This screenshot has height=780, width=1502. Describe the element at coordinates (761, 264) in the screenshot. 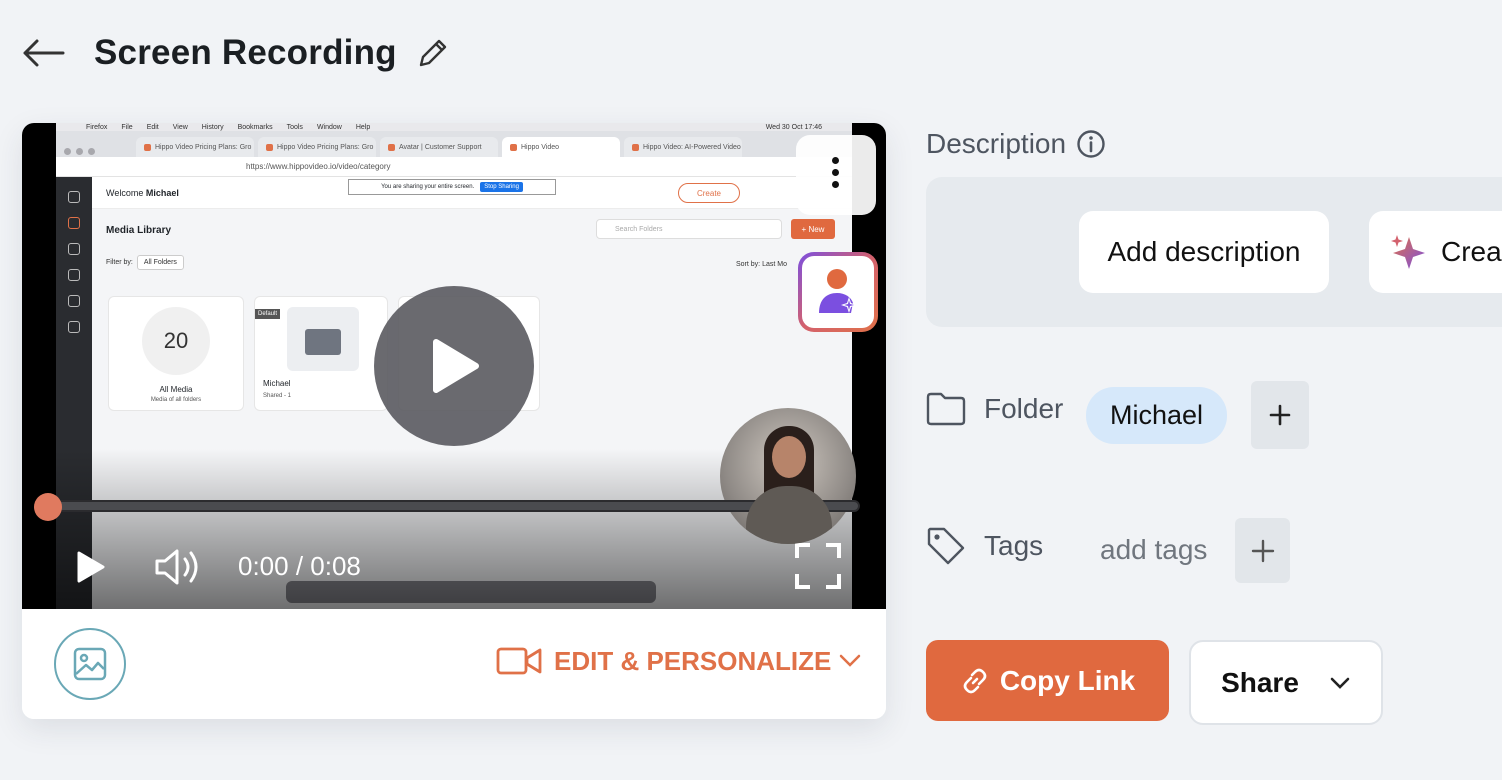

I see `media-sort: Sort by: Last Mo` at that location.